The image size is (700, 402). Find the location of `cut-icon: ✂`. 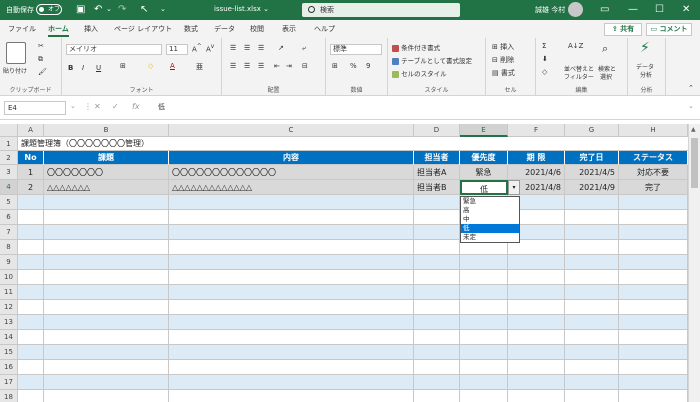

cut-icon: ✂ is located at coordinates (41, 46).